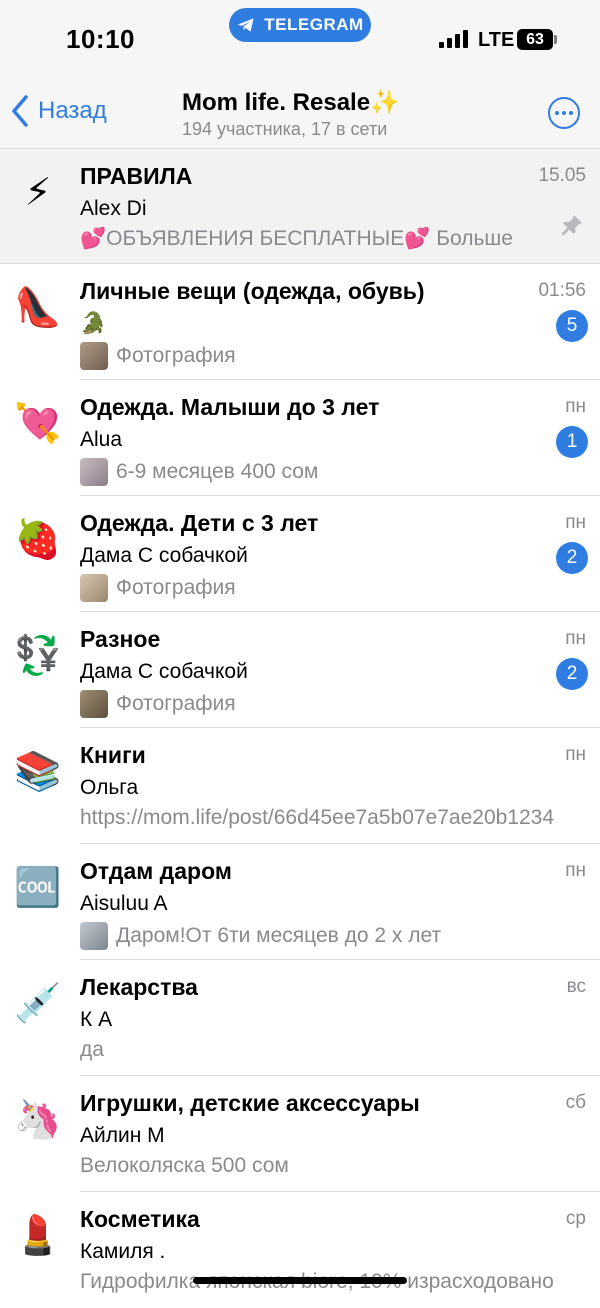 This screenshot has height=1308, width=600. I want to click on topic-author: Alua, so click(101, 439).